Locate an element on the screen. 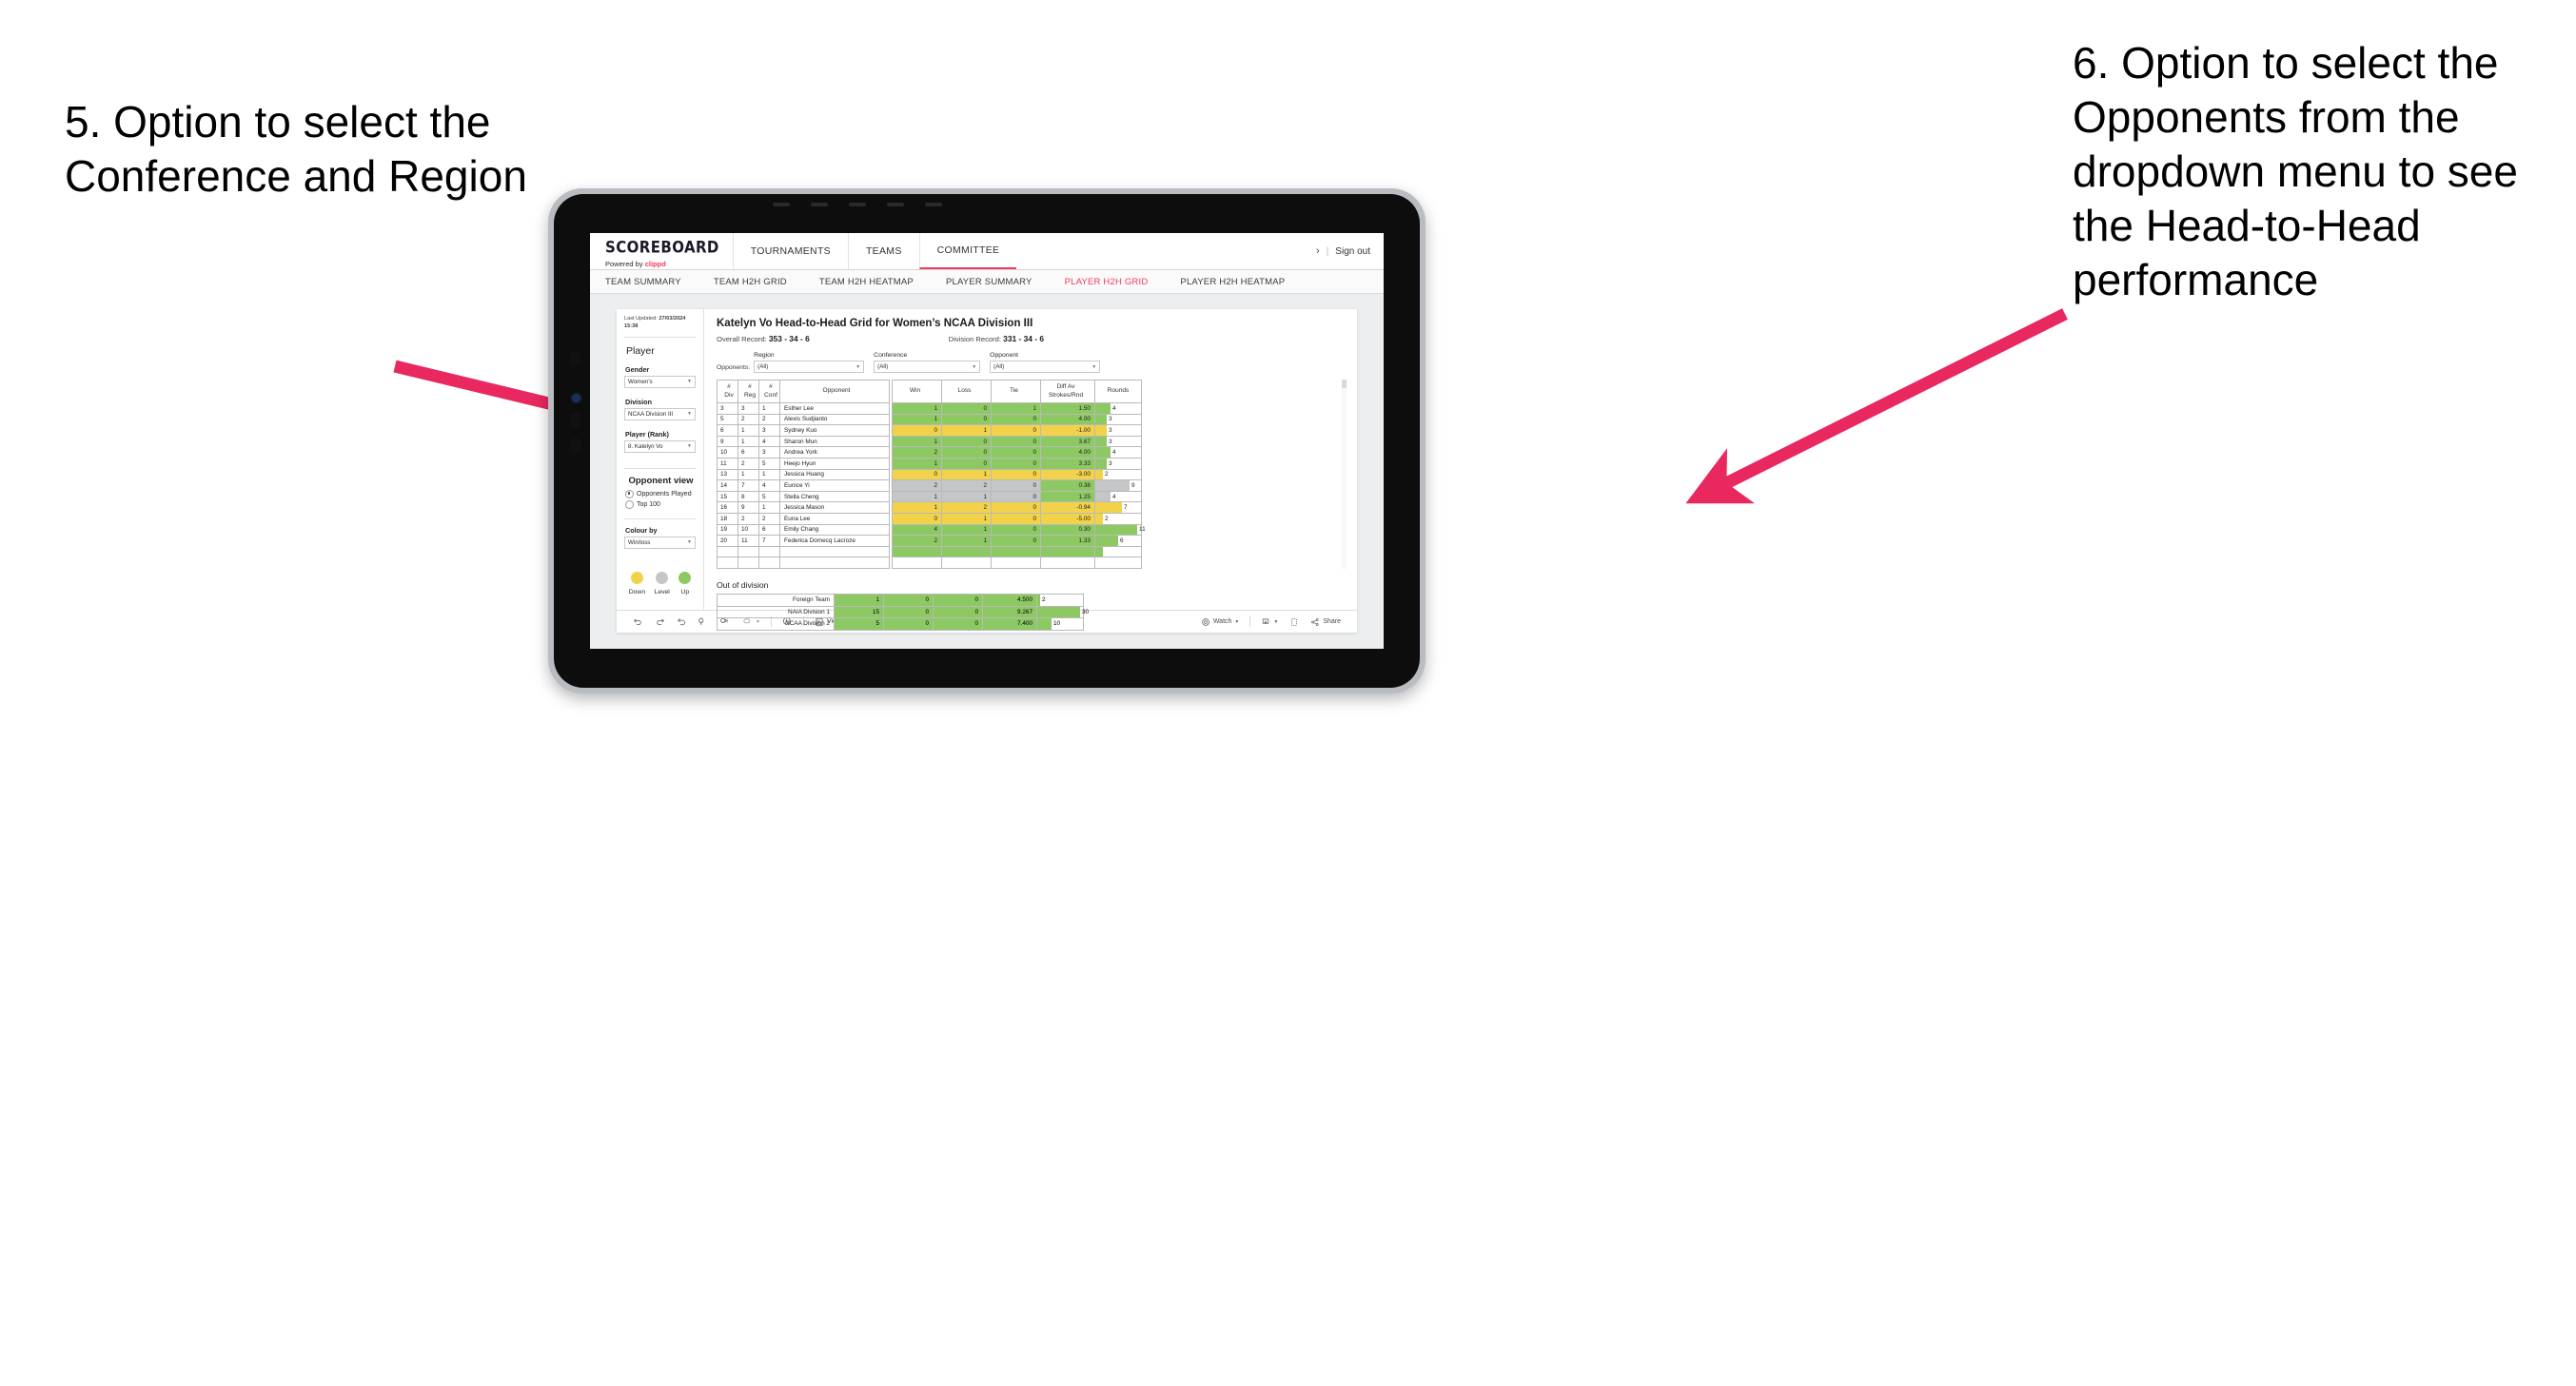 Image resolution: width=2576 pixels, height=1386 pixels. region-select: (All) ▼ is located at coordinates (809, 367).